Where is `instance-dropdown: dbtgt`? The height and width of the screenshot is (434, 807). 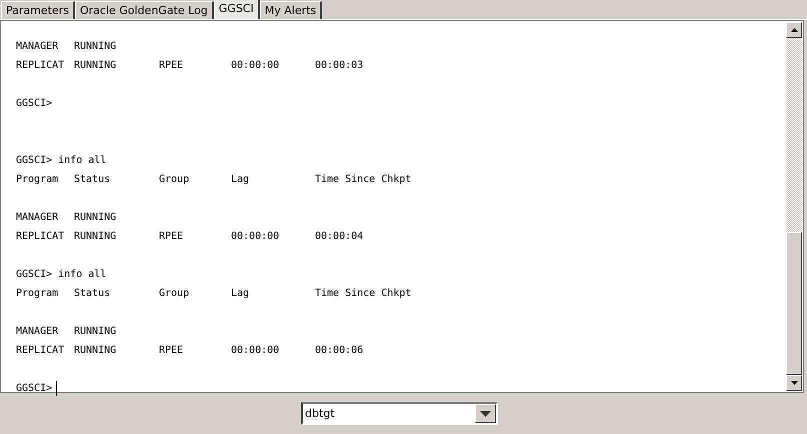 instance-dropdown: dbtgt is located at coordinates (399, 413).